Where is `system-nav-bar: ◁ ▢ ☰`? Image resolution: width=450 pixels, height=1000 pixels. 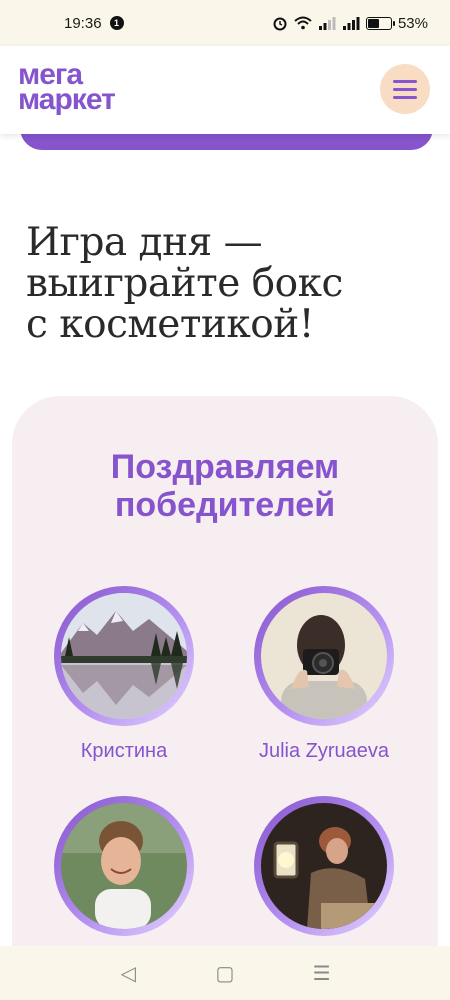
system-nav-bar: ◁ ▢ ☰ is located at coordinates (225, 973).